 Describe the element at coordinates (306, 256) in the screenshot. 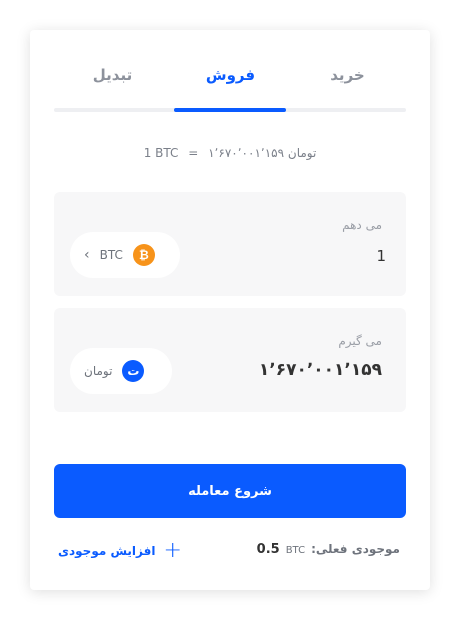

I see `give-amount-input` at that location.